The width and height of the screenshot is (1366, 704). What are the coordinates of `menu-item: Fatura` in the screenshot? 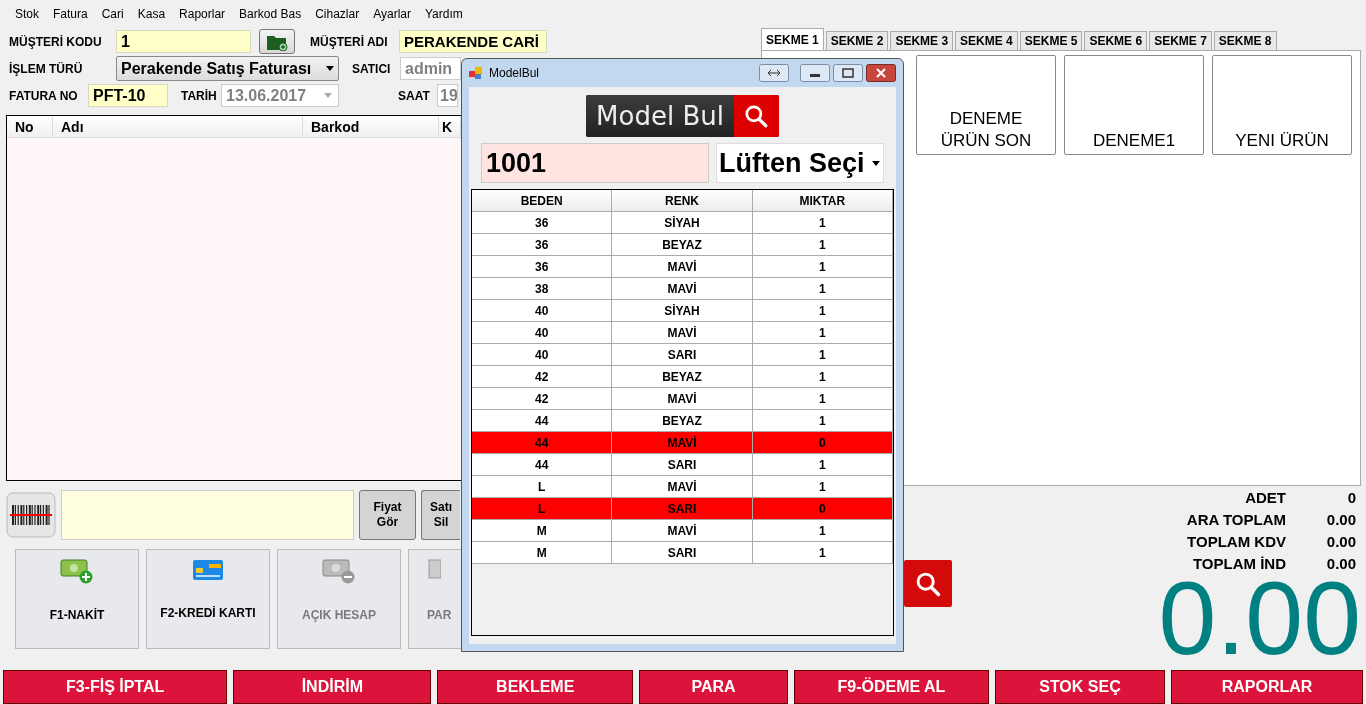 It's located at (70, 14).